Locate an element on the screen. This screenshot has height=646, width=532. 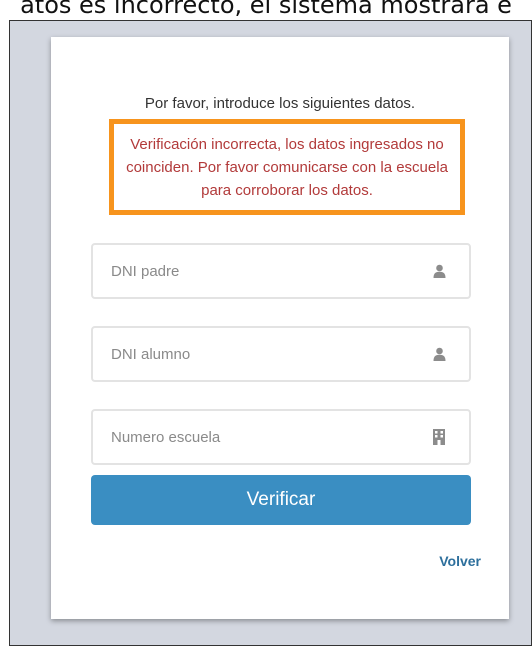
dni-padre-field is located at coordinates (281, 271).